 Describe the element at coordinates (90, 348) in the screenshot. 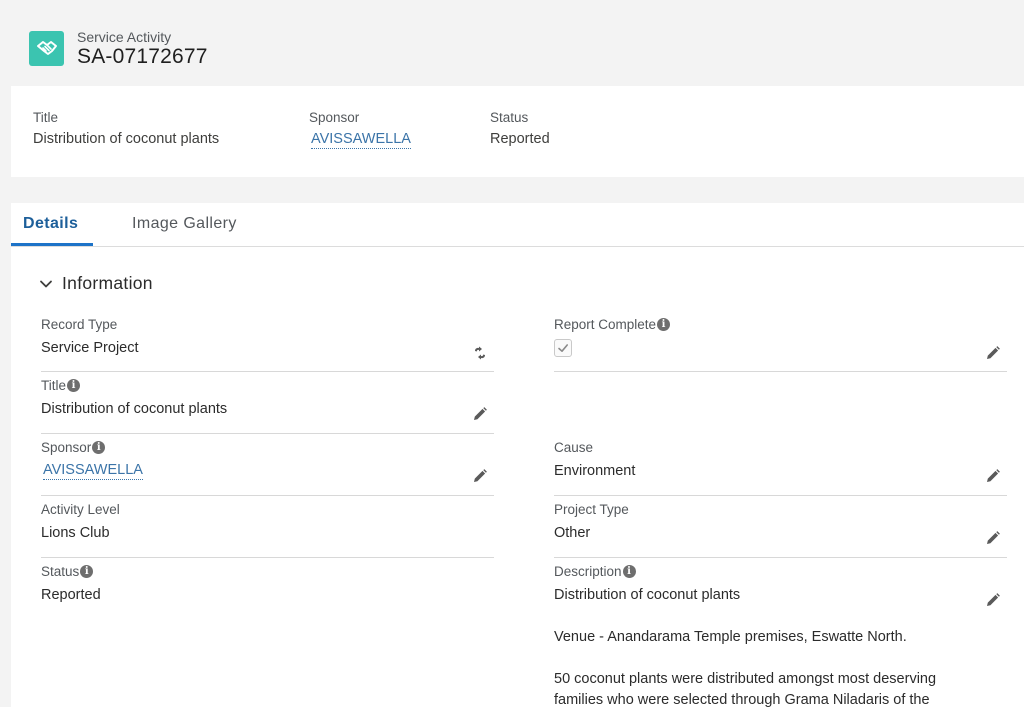

I see `field-value: Service Project` at that location.